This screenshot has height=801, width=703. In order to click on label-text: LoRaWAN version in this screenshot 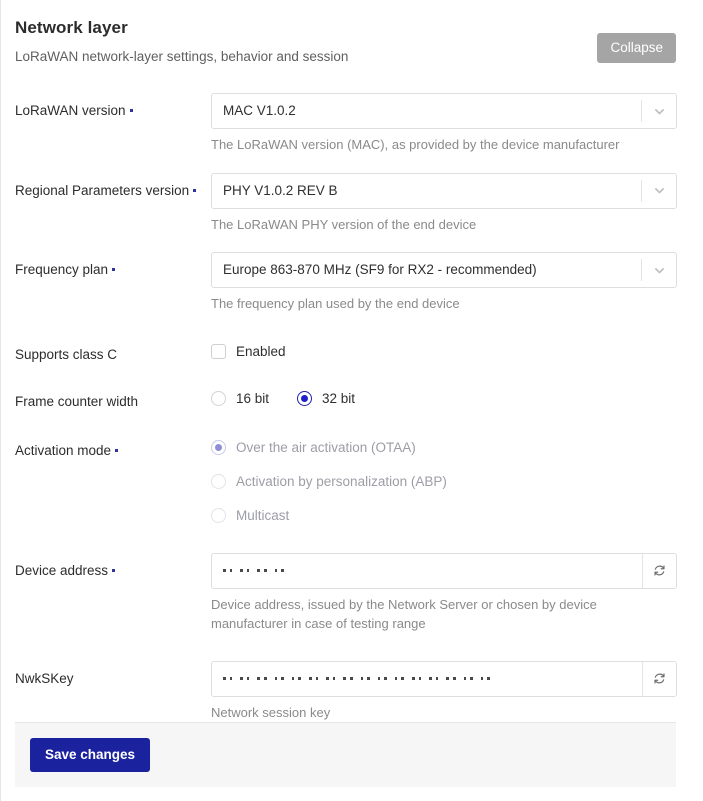, I will do `click(70, 110)`.